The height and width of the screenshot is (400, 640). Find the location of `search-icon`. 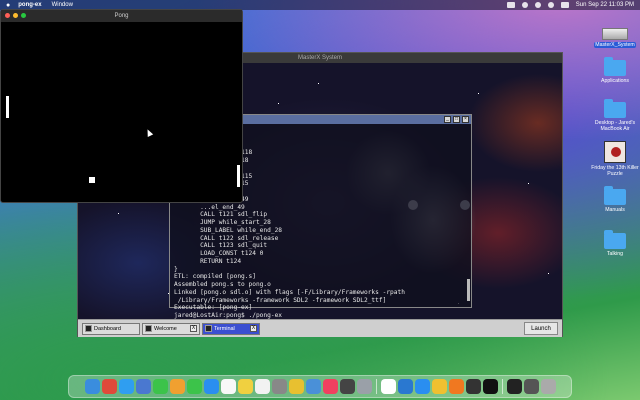

search-icon is located at coordinates (550, 5).